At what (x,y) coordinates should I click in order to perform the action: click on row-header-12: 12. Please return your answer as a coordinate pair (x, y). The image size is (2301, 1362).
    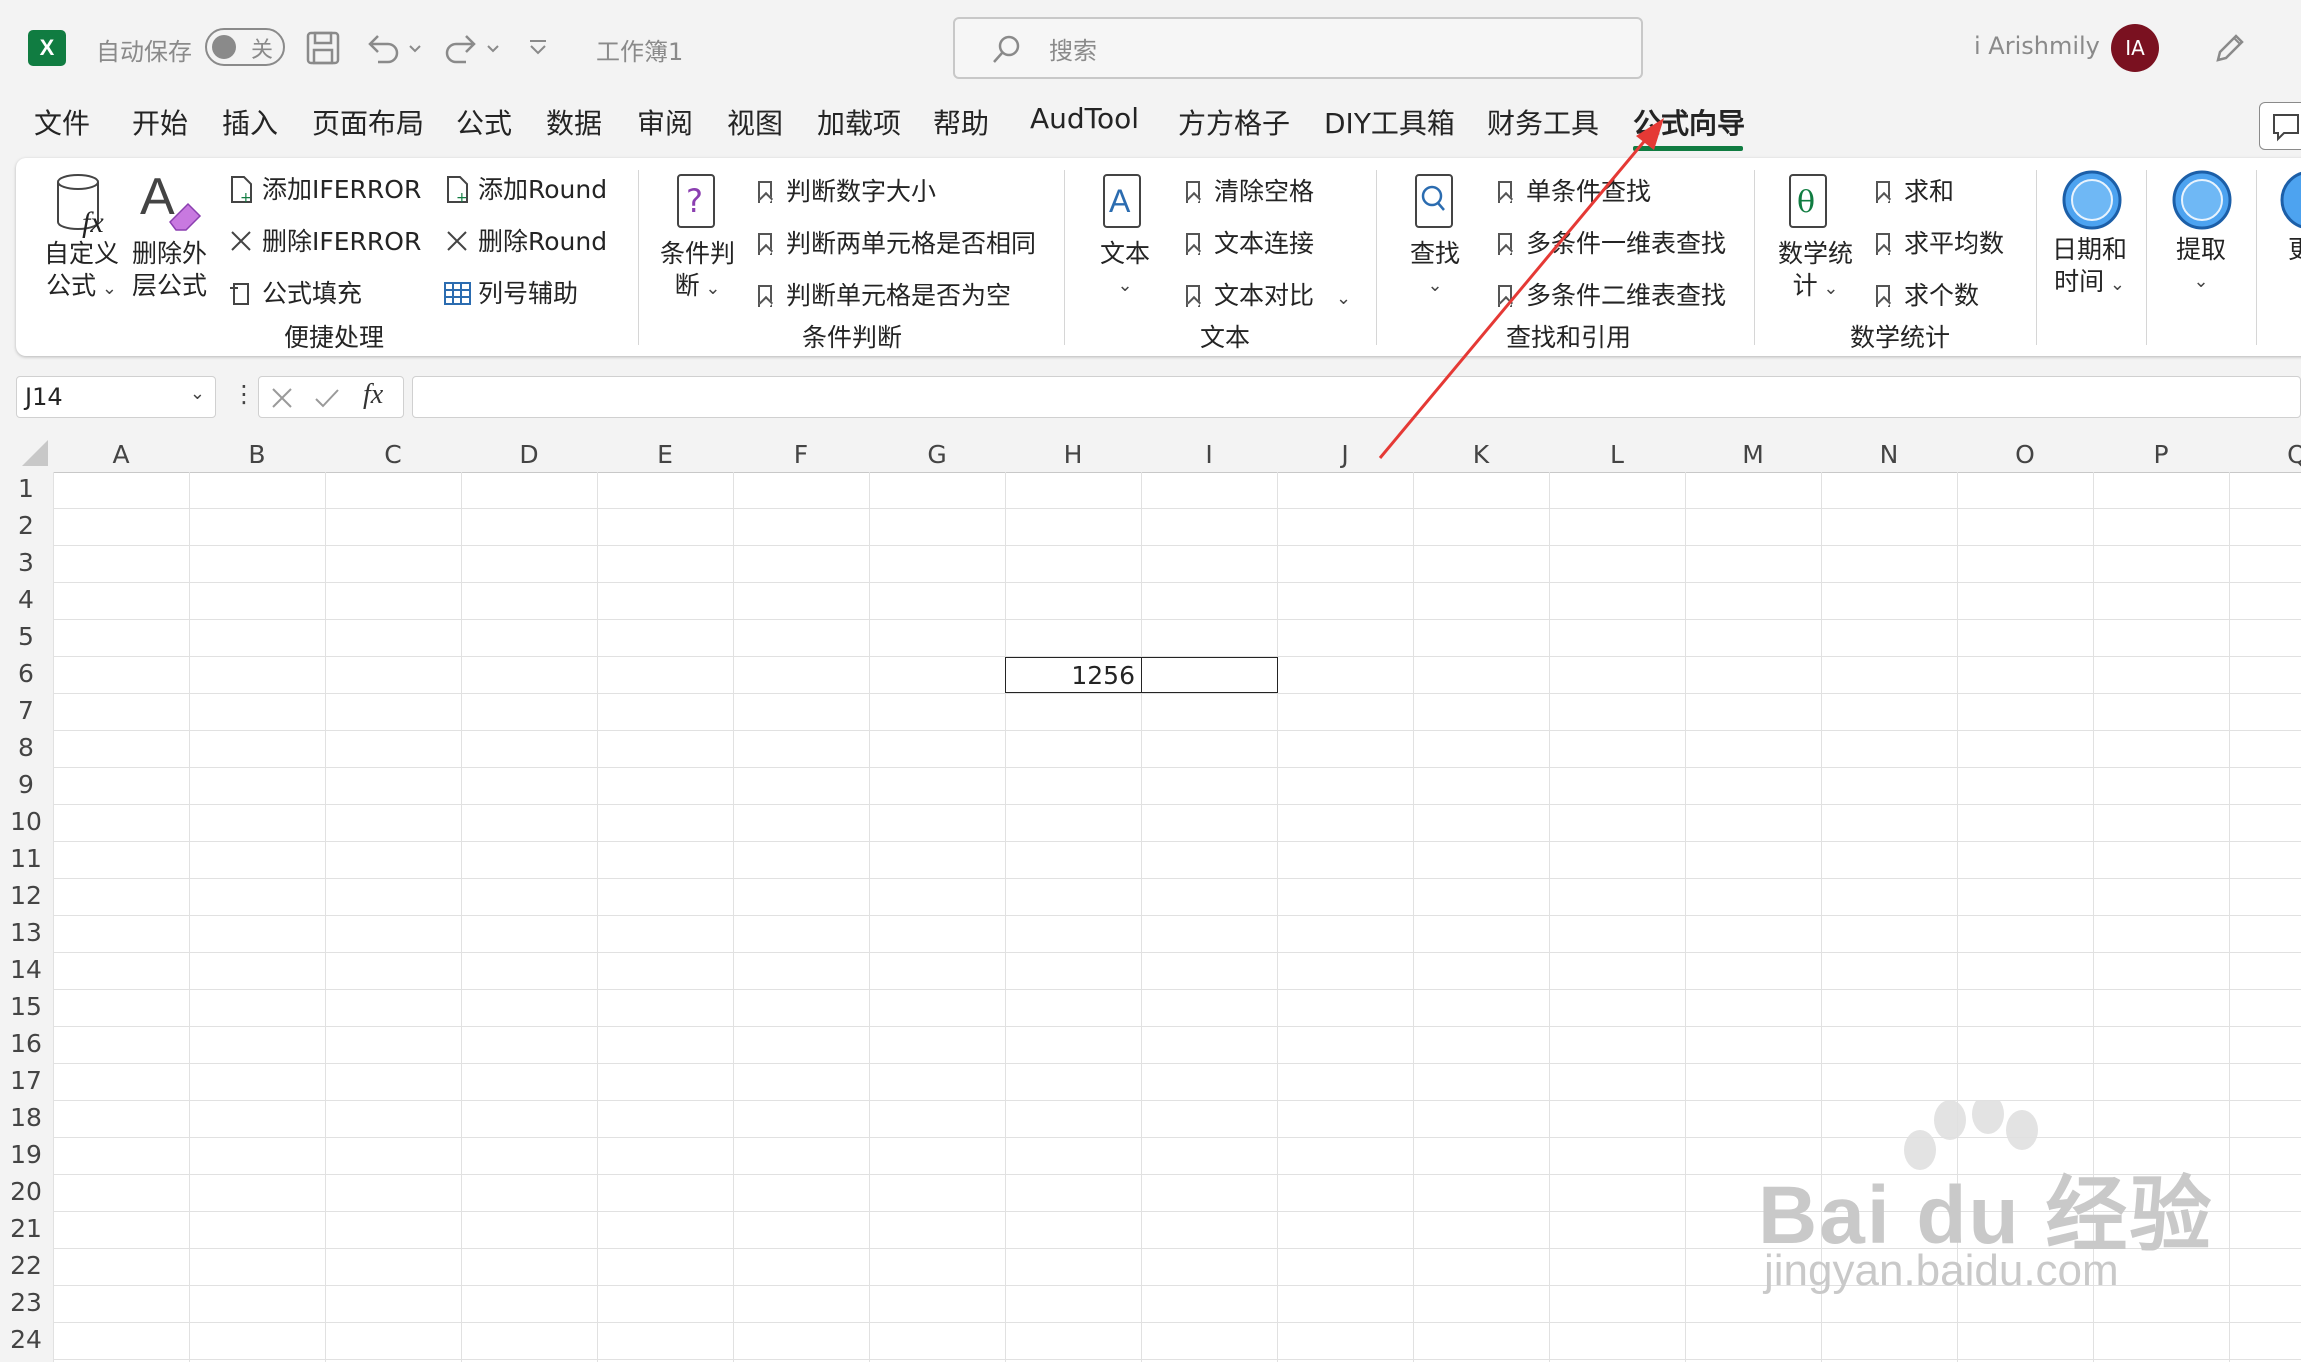
    Looking at the image, I should click on (26, 895).